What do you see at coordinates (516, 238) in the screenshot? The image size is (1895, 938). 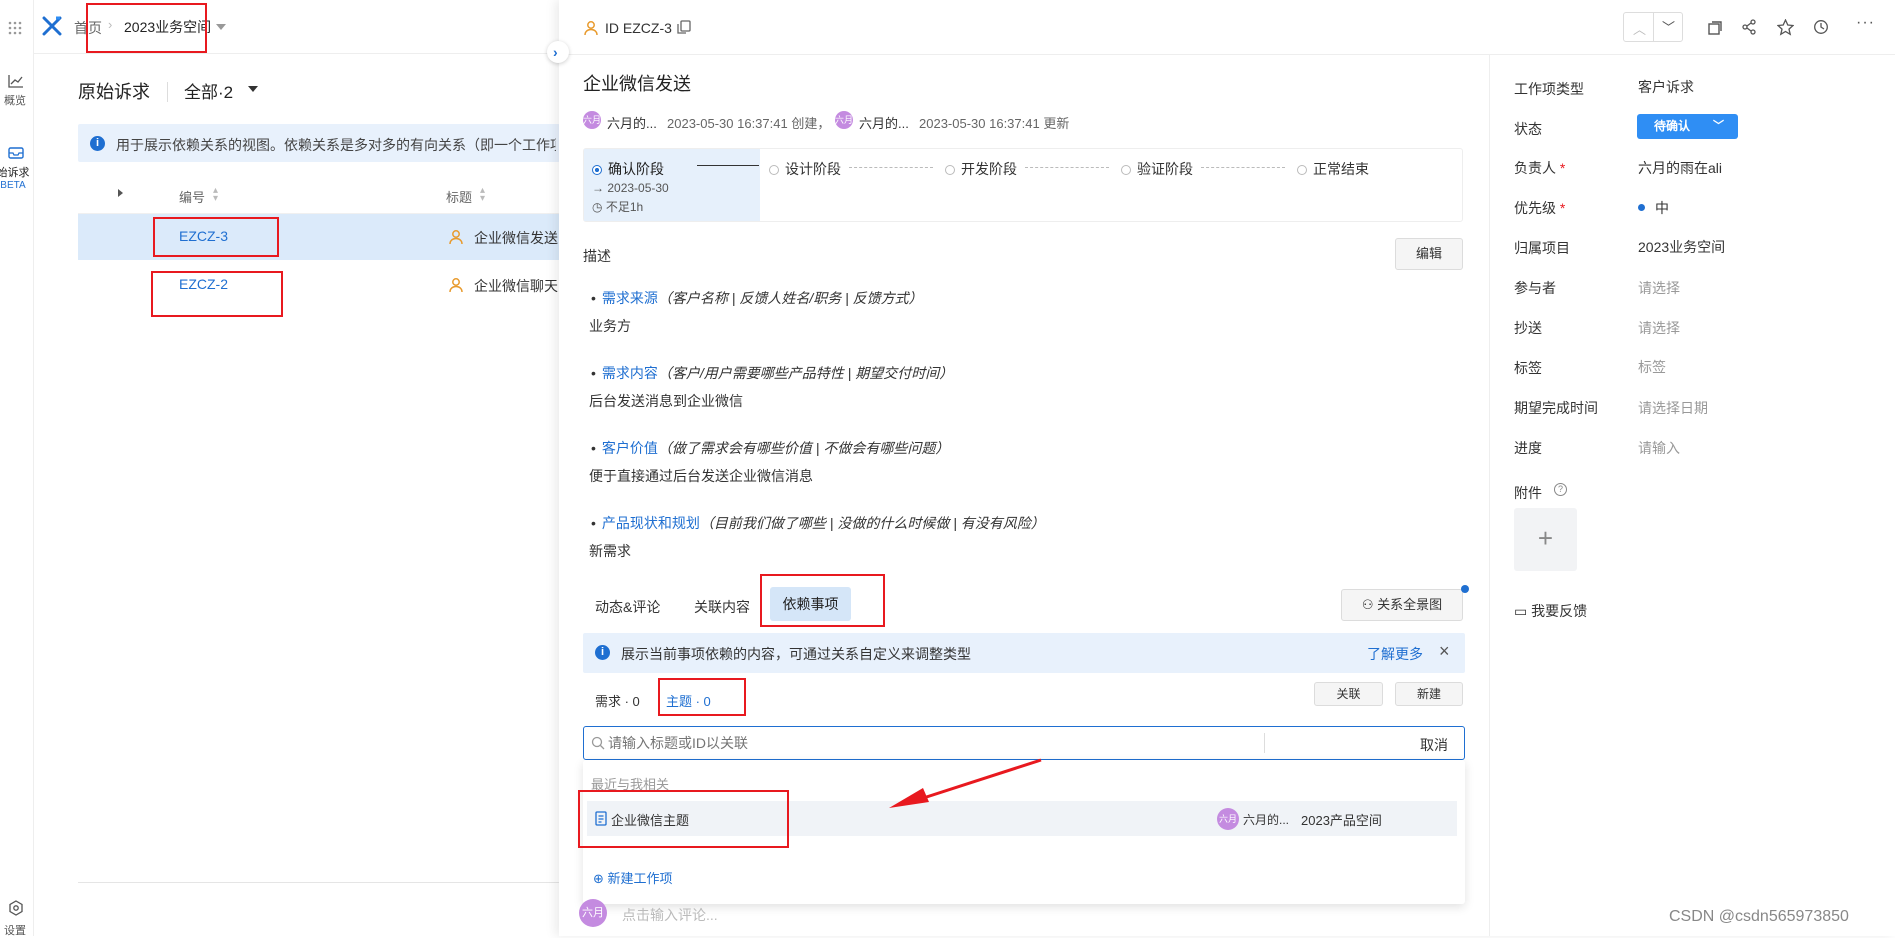 I see `row-title: 企业微信发送` at bounding box center [516, 238].